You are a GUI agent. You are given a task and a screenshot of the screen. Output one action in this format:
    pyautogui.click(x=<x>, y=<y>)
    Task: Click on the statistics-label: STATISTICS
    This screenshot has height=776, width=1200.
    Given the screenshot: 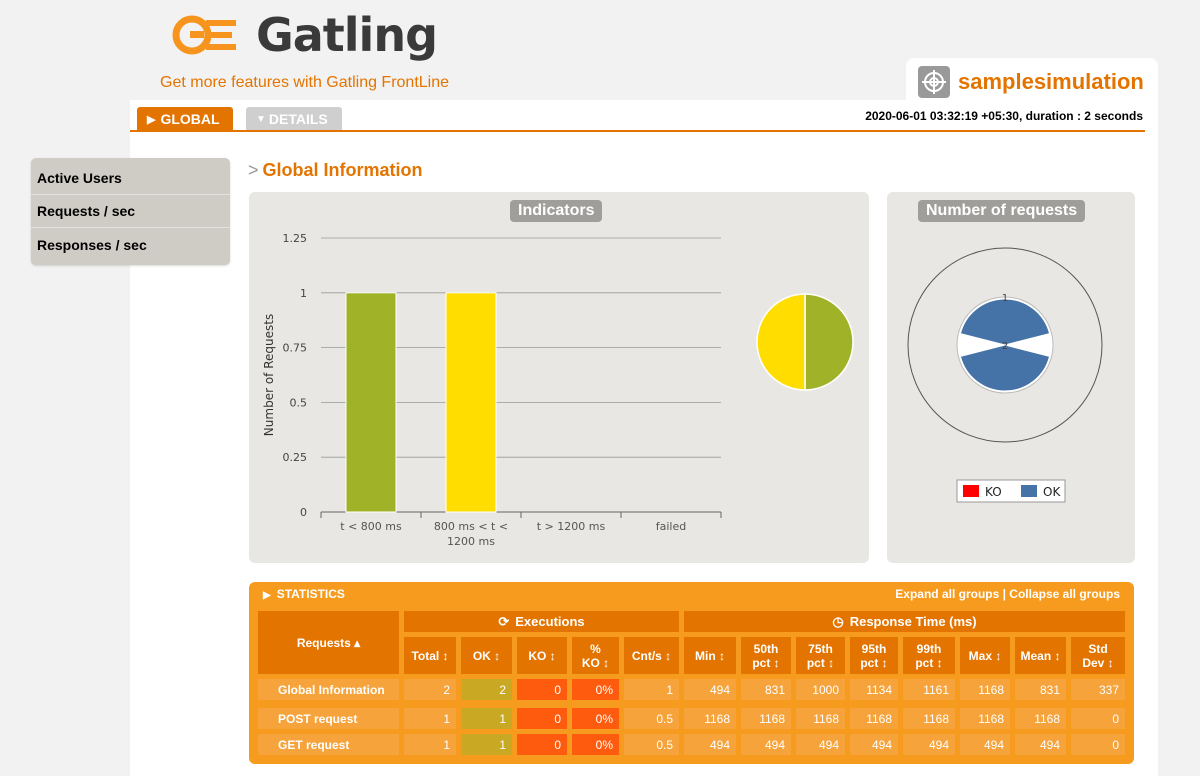 What is the action you would take?
    pyautogui.click(x=310, y=594)
    